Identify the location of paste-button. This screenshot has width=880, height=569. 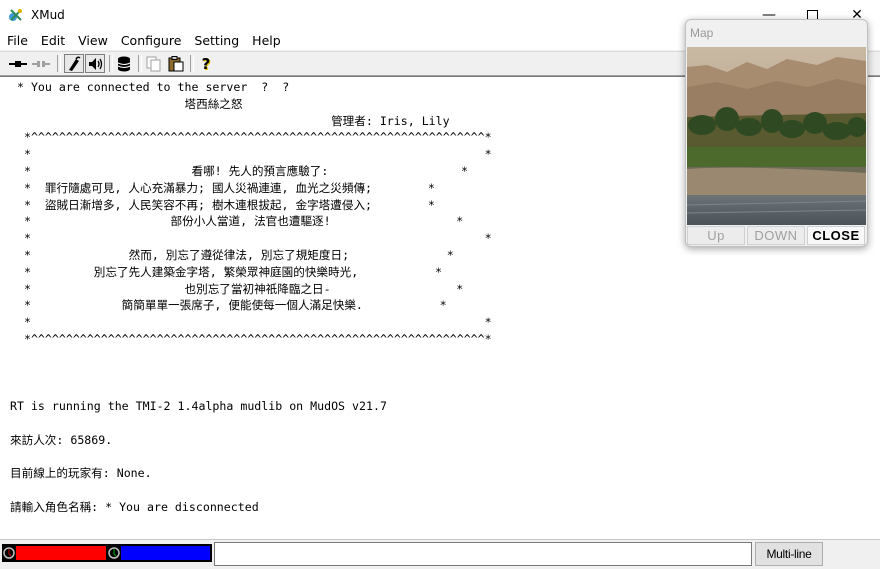
(176, 63).